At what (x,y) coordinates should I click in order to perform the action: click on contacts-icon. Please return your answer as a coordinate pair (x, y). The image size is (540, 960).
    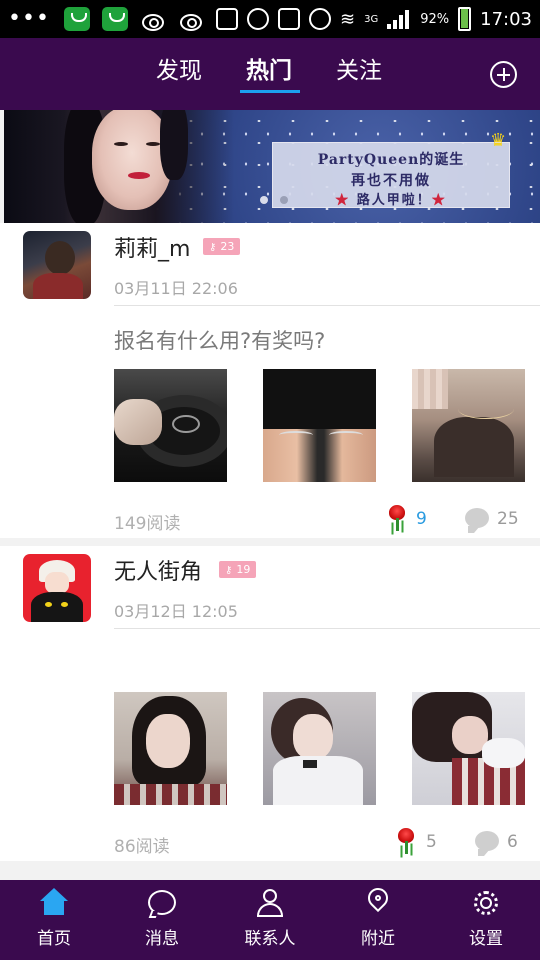
    Looking at the image, I should click on (270, 903).